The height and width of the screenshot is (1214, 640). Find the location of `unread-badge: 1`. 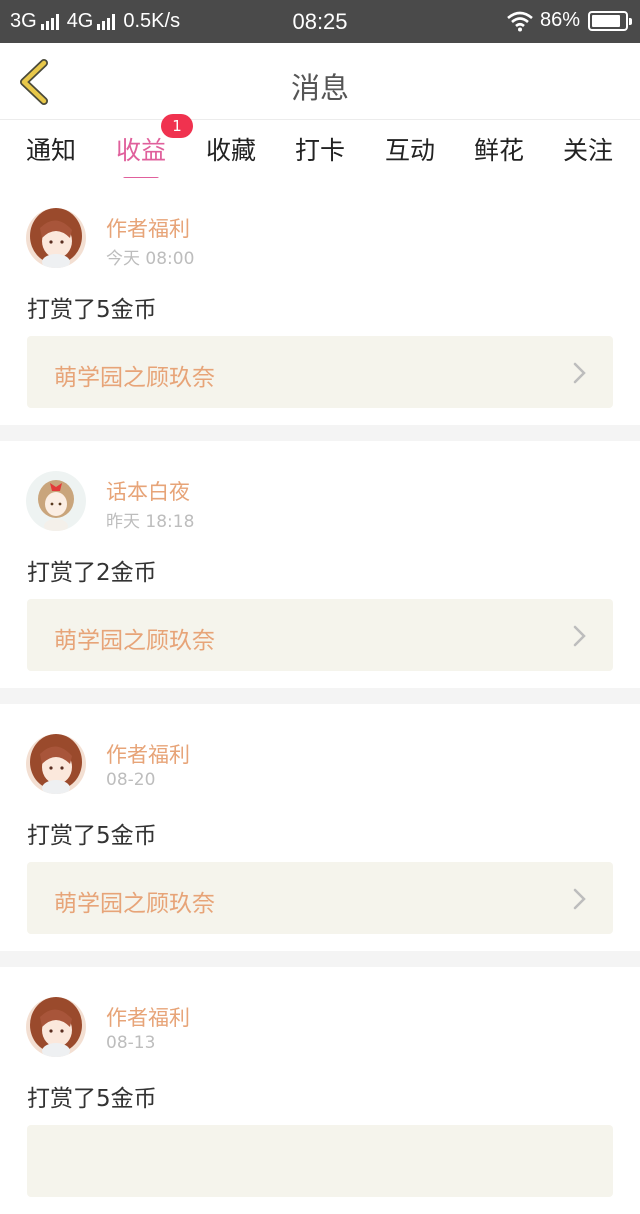

unread-badge: 1 is located at coordinates (177, 126).